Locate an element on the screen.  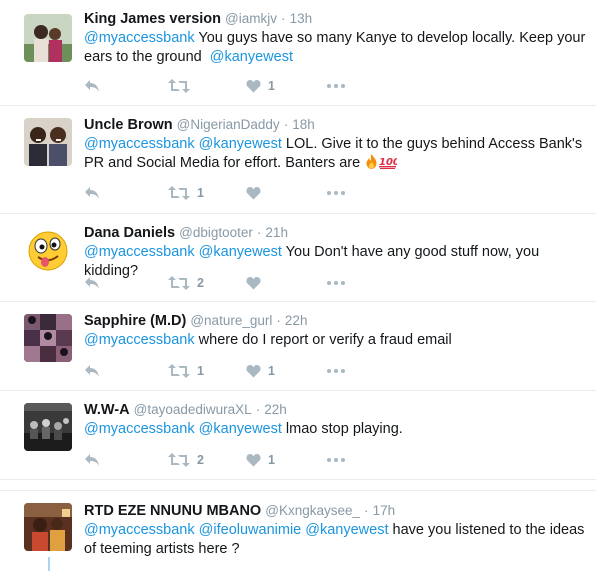
display-name: Uncle Brown is located at coordinates (128, 125).